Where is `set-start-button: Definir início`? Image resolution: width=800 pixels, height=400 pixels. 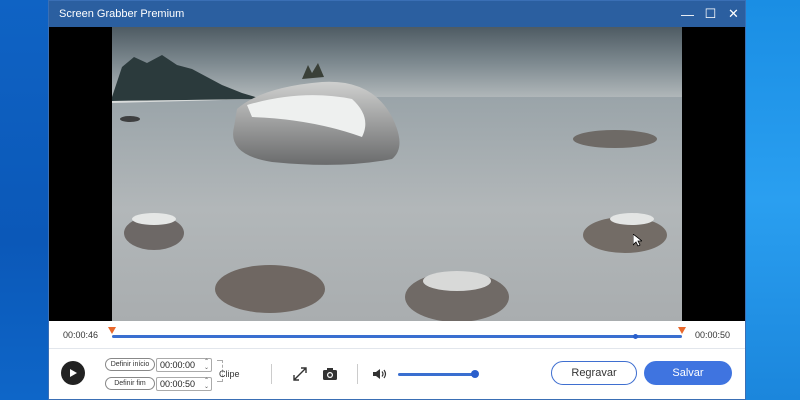
set-start-button: Definir início is located at coordinates (130, 364).